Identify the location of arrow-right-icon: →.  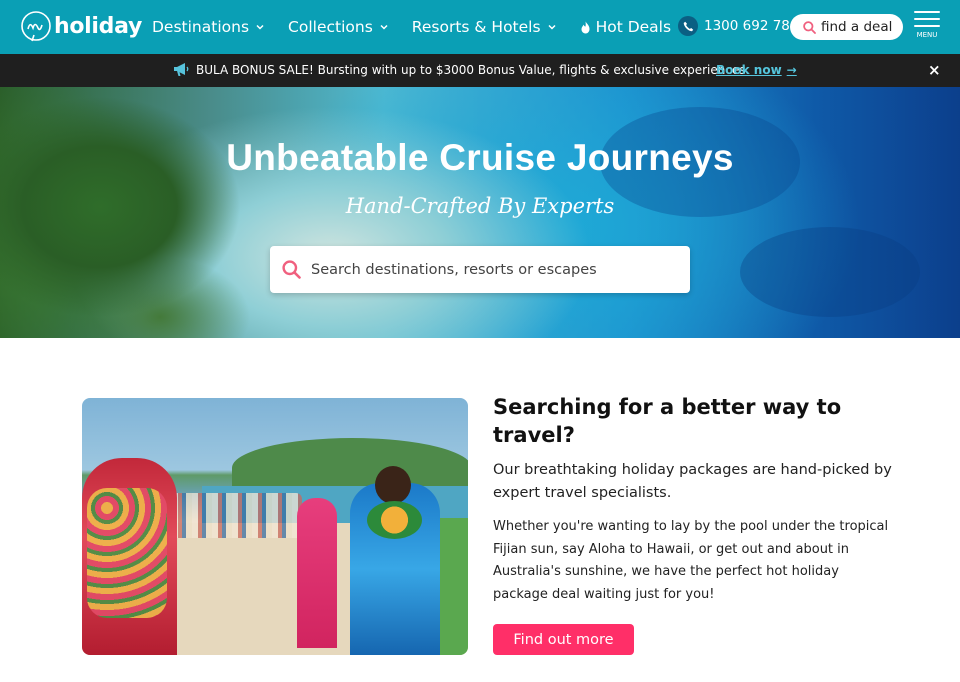
(791, 70).